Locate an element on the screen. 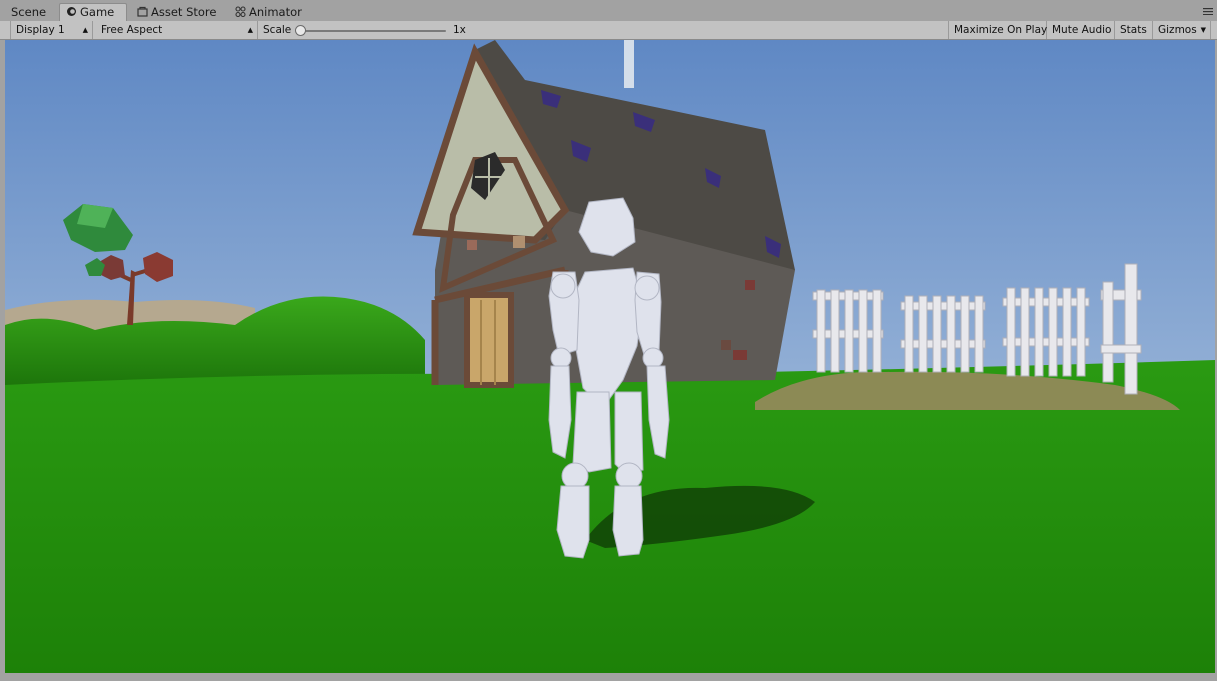 This screenshot has height=681, width=1217. display-label: Display 1 is located at coordinates (40, 30).